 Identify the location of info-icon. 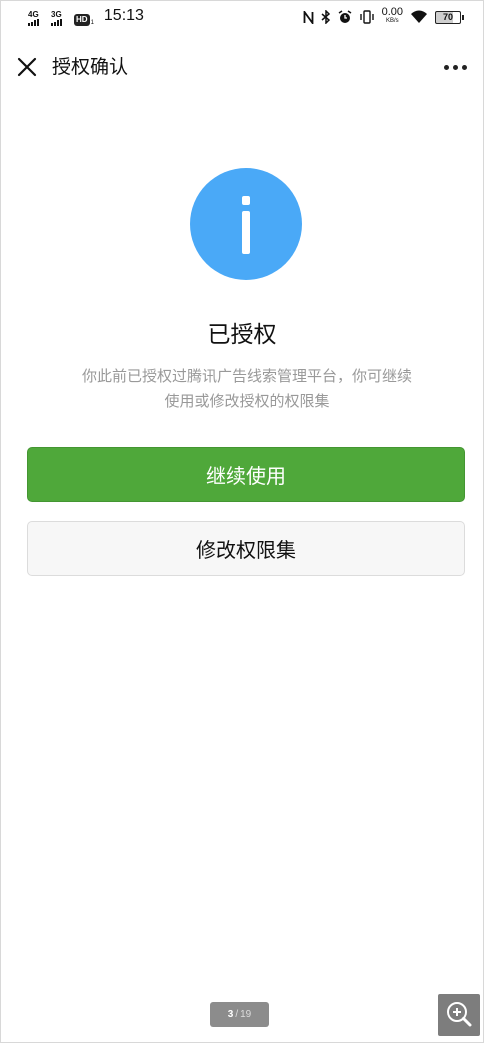
(246, 224).